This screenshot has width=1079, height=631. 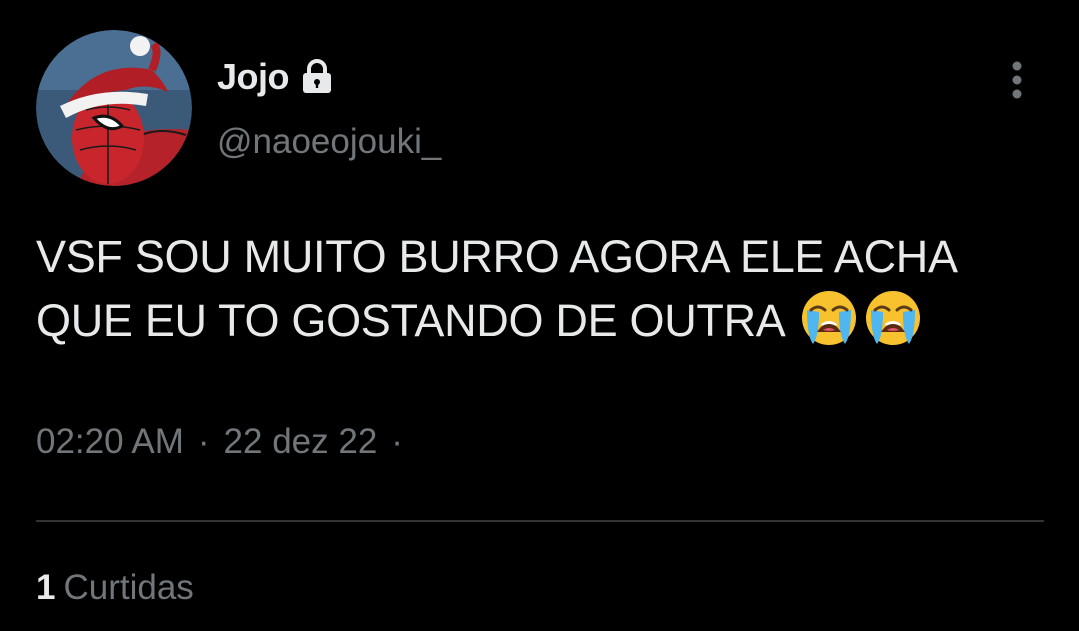 I want to click on tweet-time: 02:20 AM, so click(x=110, y=442).